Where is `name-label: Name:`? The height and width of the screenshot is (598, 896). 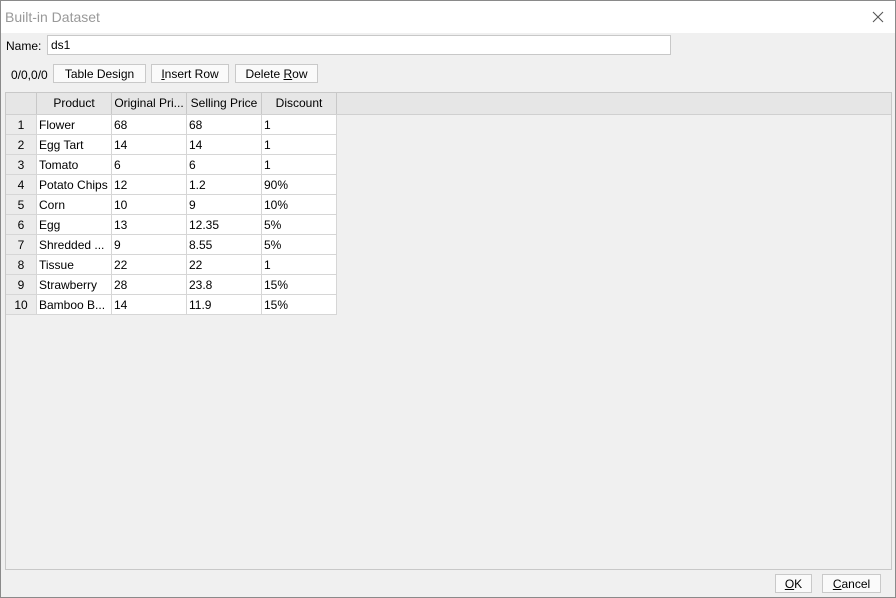 name-label: Name: is located at coordinates (24, 46).